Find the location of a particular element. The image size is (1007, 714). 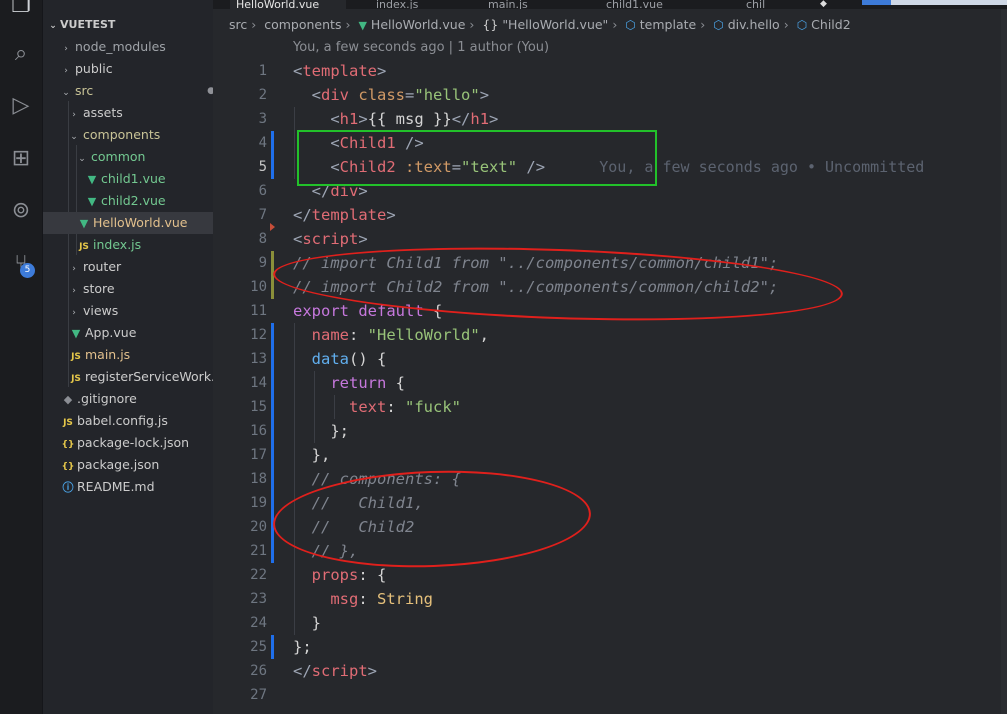

tree-item-readme: ⓘ README.md is located at coordinates (128, 487).